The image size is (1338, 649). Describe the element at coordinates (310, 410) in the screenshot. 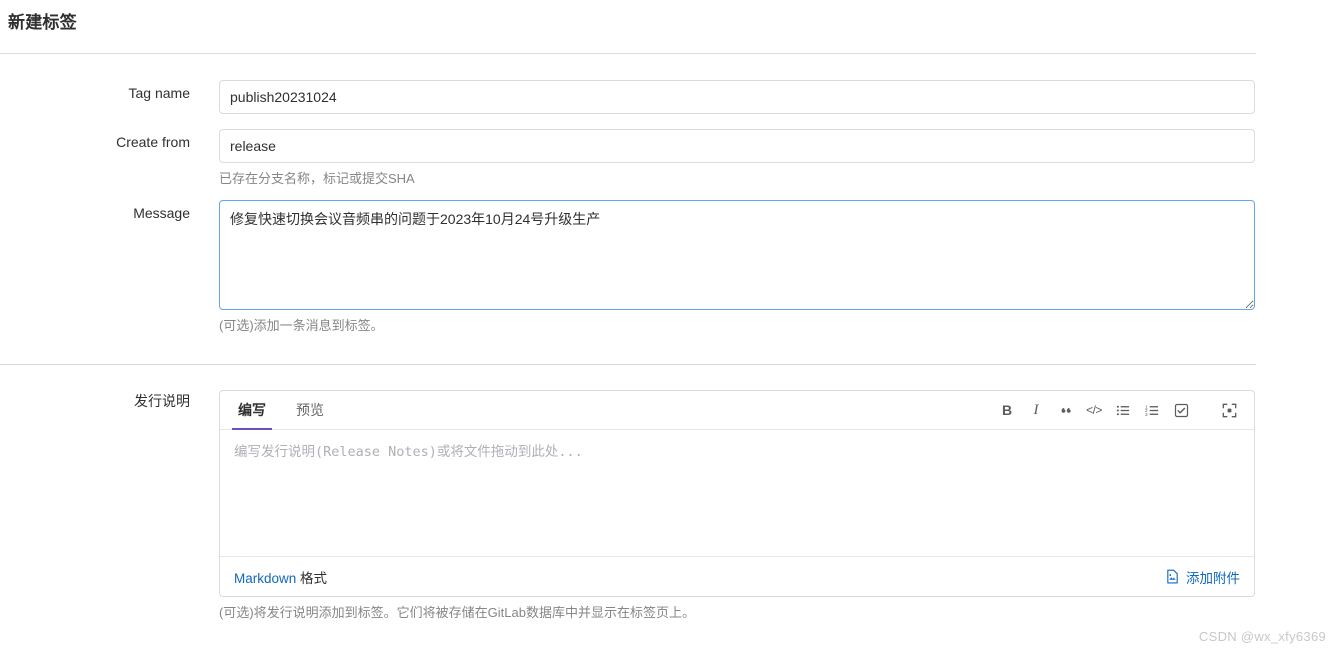

I see `tab-preview: 预览` at that location.